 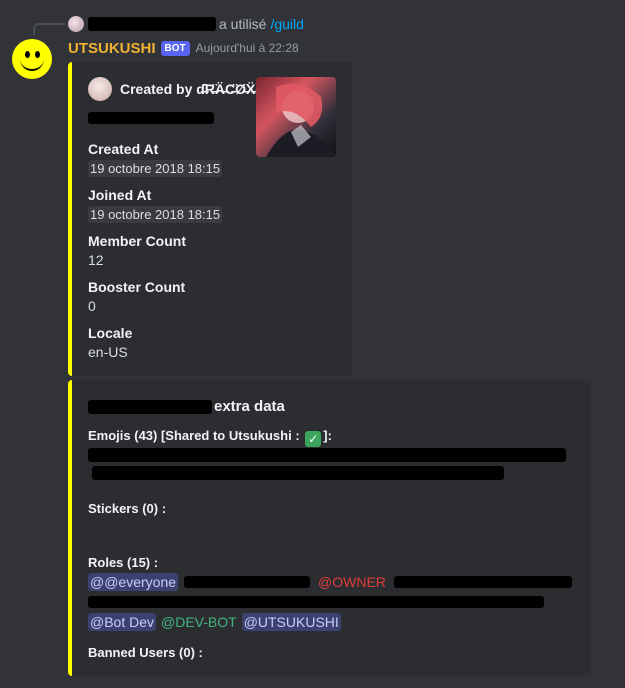 What do you see at coordinates (145, 652) in the screenshot?
I see `banned-users-label: Banned Users (0) :` at bounding box center [145, 652].